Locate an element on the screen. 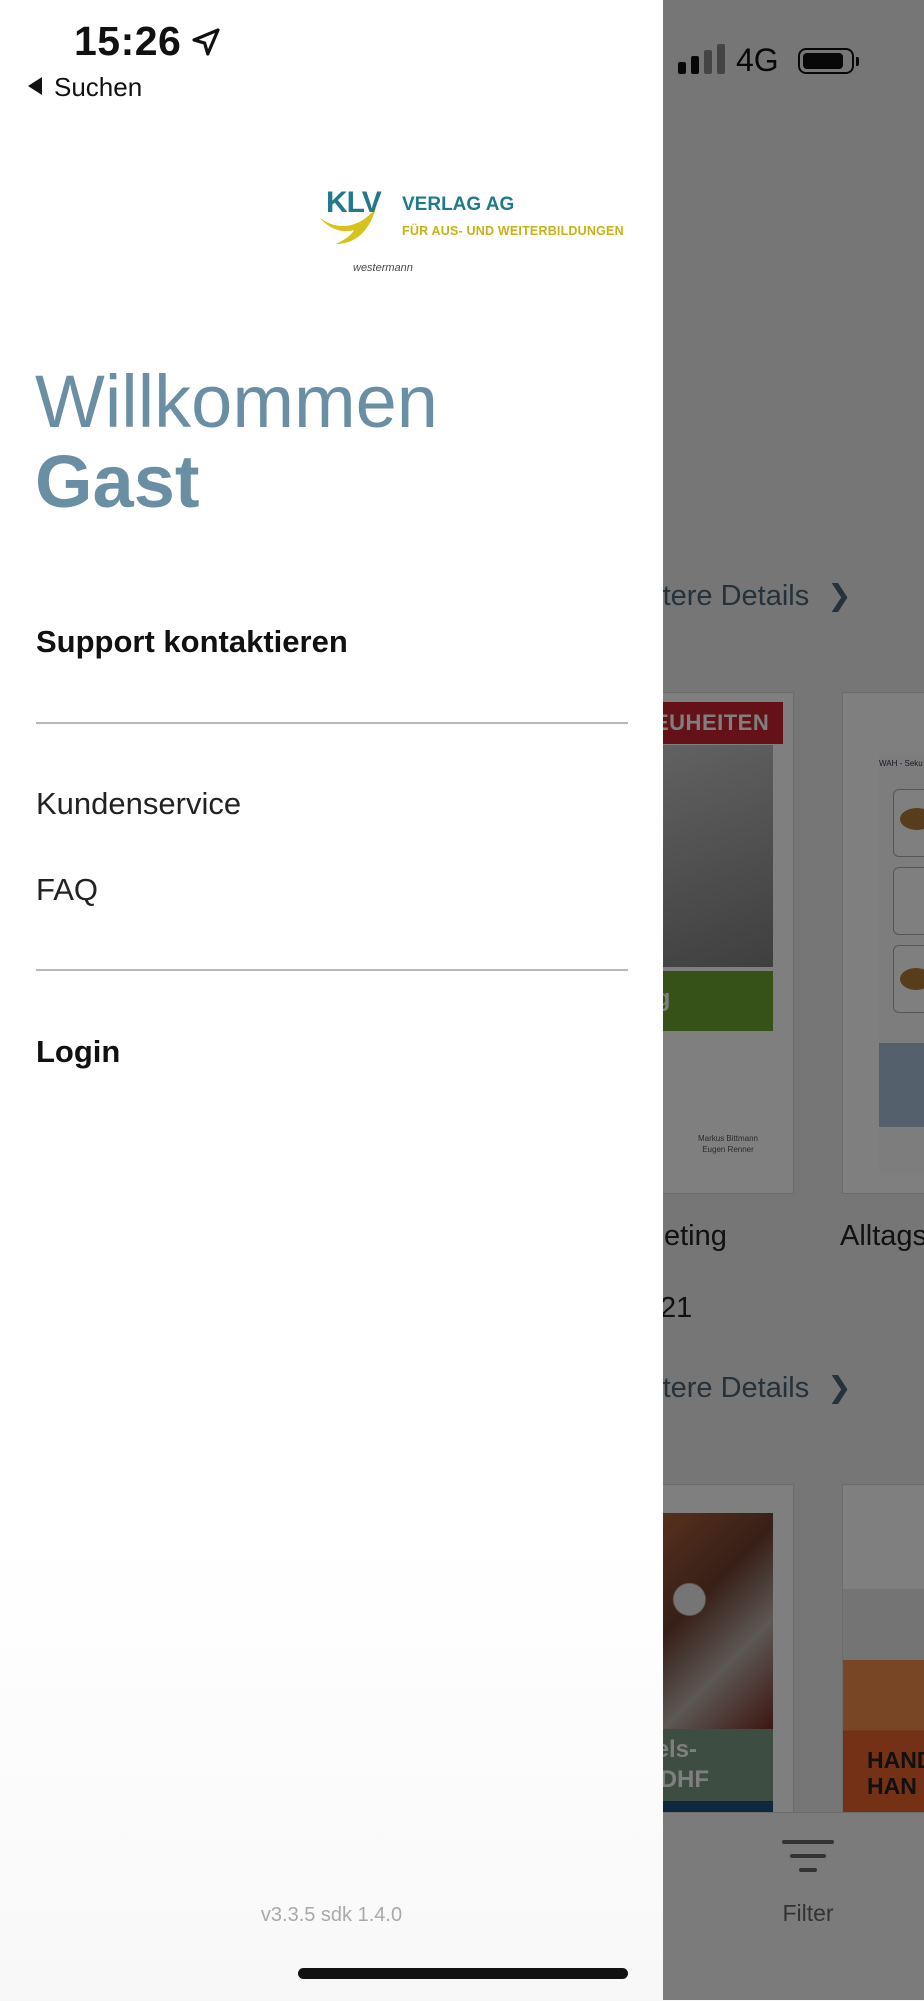  login-button: Login is located at coordinates (78, 1052).